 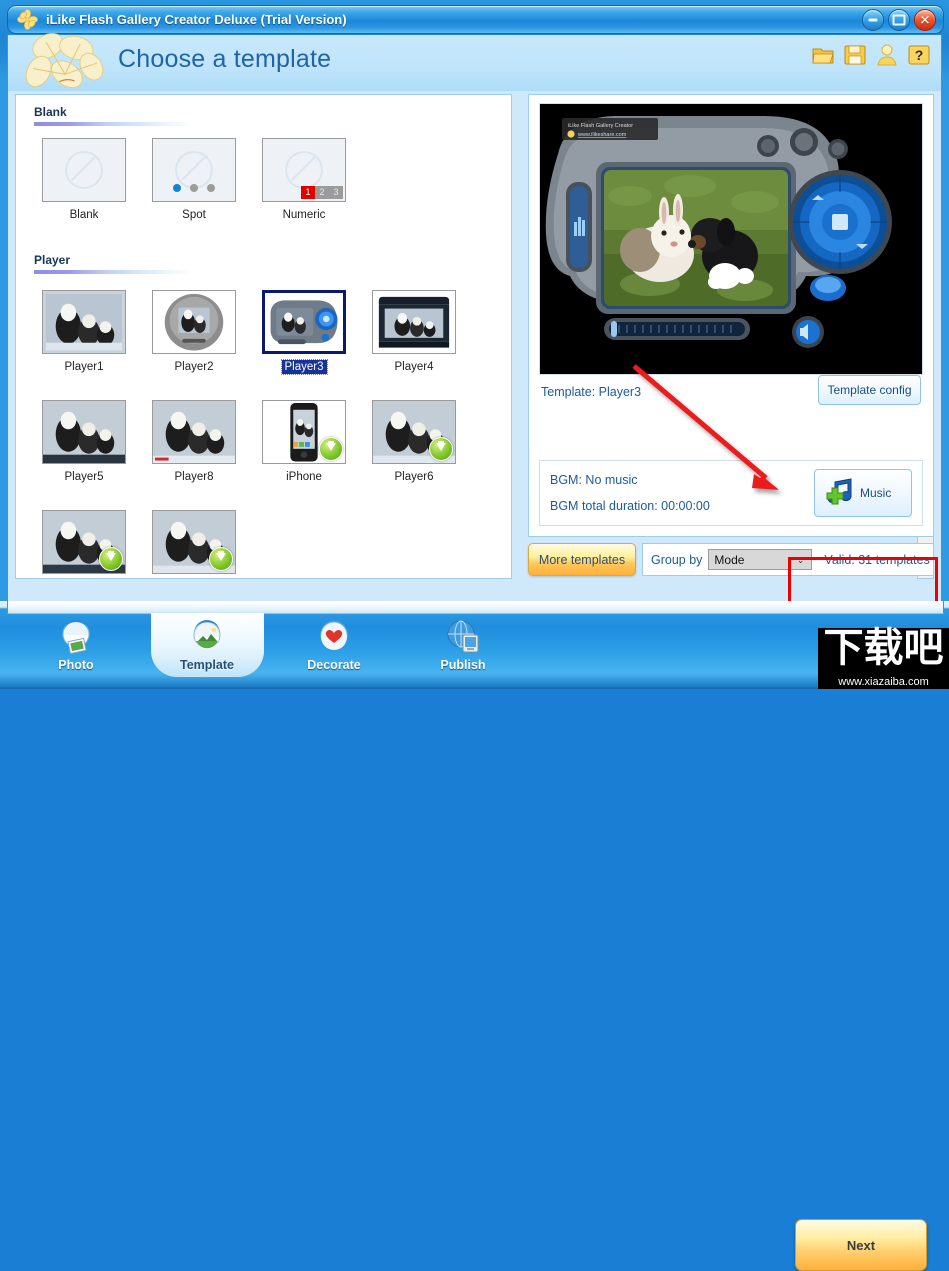 I want to click on help-icon: ?, so click(x=919, y=60).